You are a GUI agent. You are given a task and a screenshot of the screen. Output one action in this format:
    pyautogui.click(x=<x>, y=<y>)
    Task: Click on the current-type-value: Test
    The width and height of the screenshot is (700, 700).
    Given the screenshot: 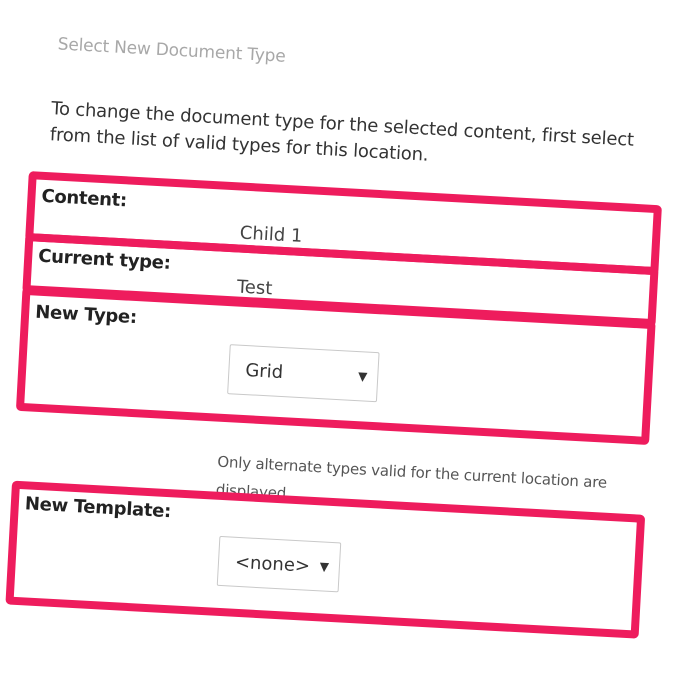 What is the action you would take?
    pyautogui.click(x=254, y=288)
    